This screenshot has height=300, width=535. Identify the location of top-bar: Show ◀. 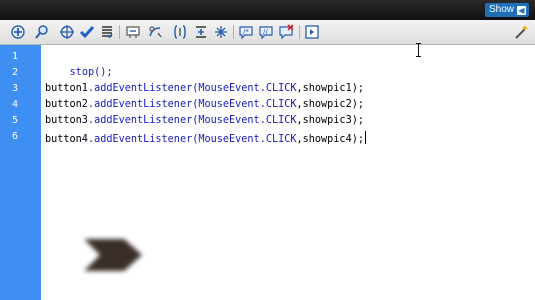
(267, 10).